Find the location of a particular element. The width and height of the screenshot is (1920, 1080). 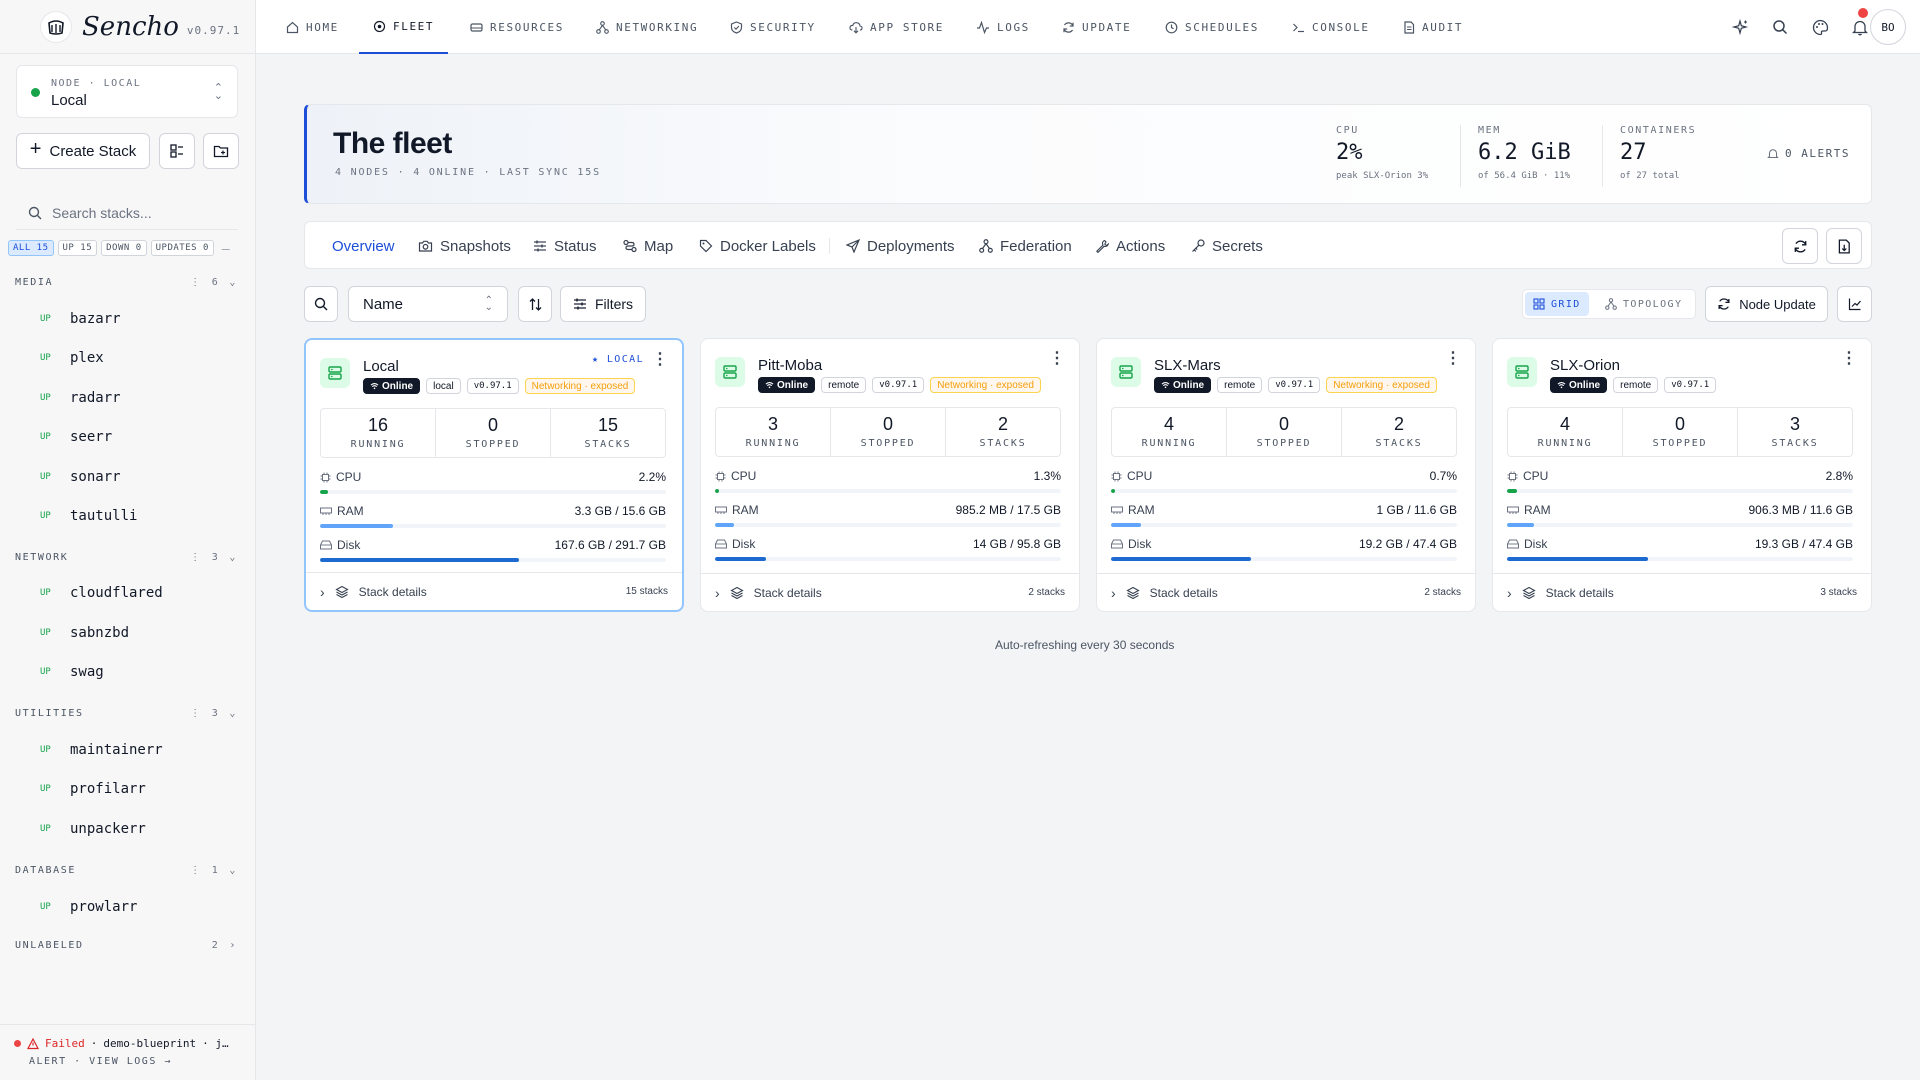

stack-item: UP prowlarr is located at coordinates (88, 907).